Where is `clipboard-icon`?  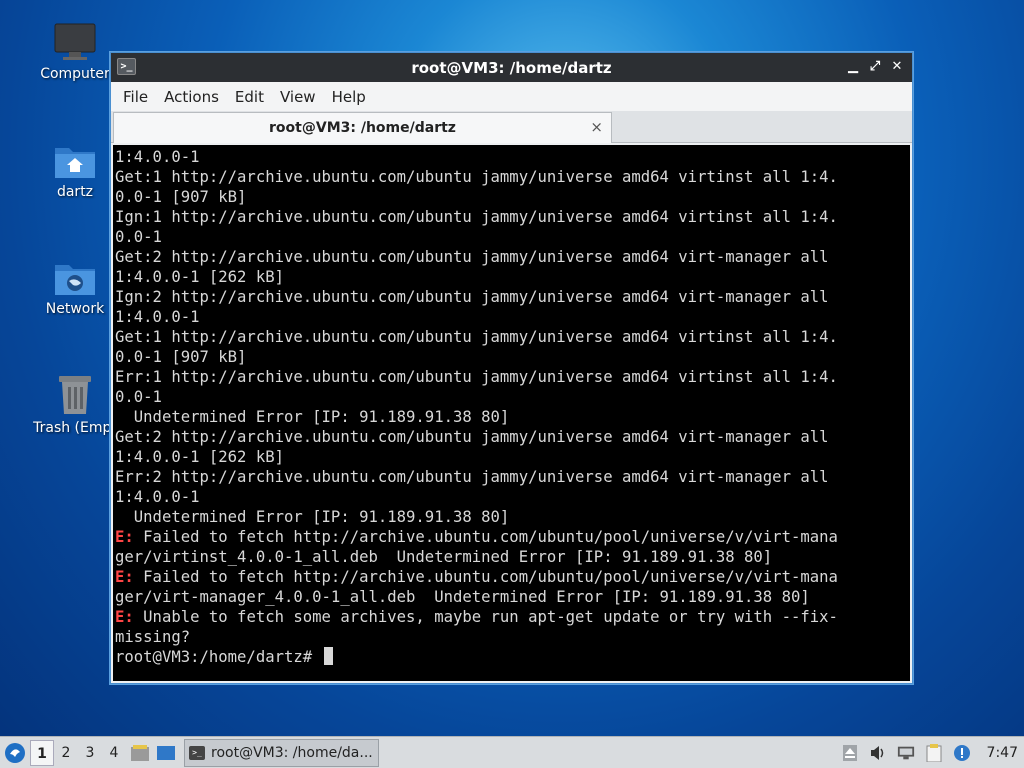 clipboard-icon is located at coordinates (934, 753).